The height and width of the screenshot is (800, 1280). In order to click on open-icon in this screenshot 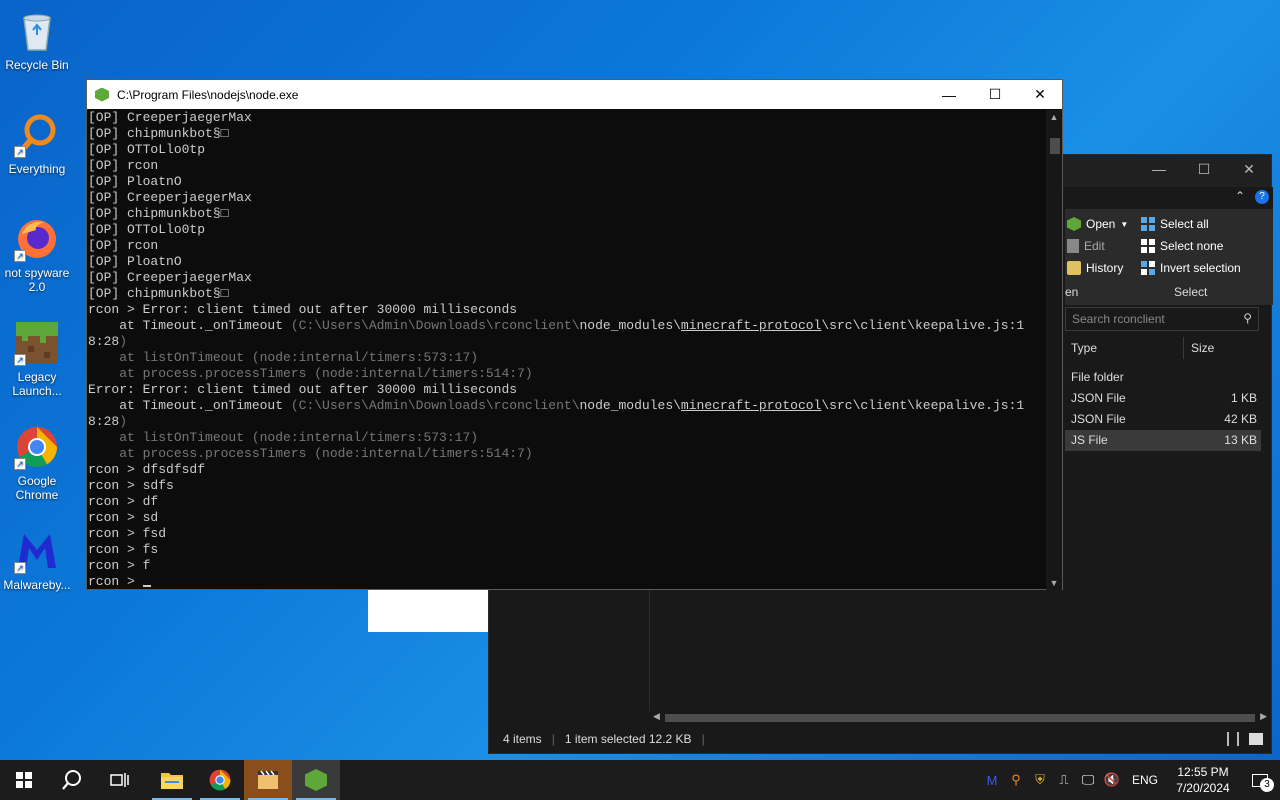, I will do `click(1074, 224)`.